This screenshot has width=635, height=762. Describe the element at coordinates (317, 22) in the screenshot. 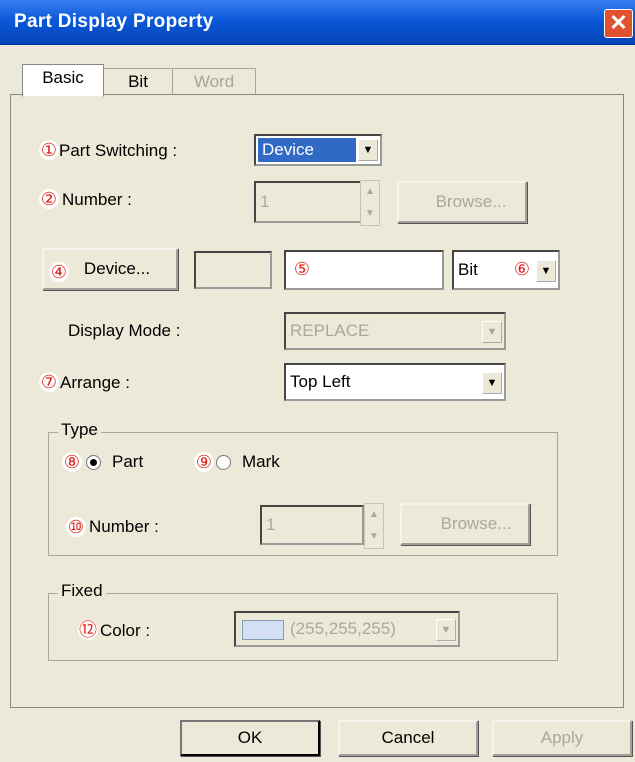

I see `title-bar: Part Display Property ✕` at that location.